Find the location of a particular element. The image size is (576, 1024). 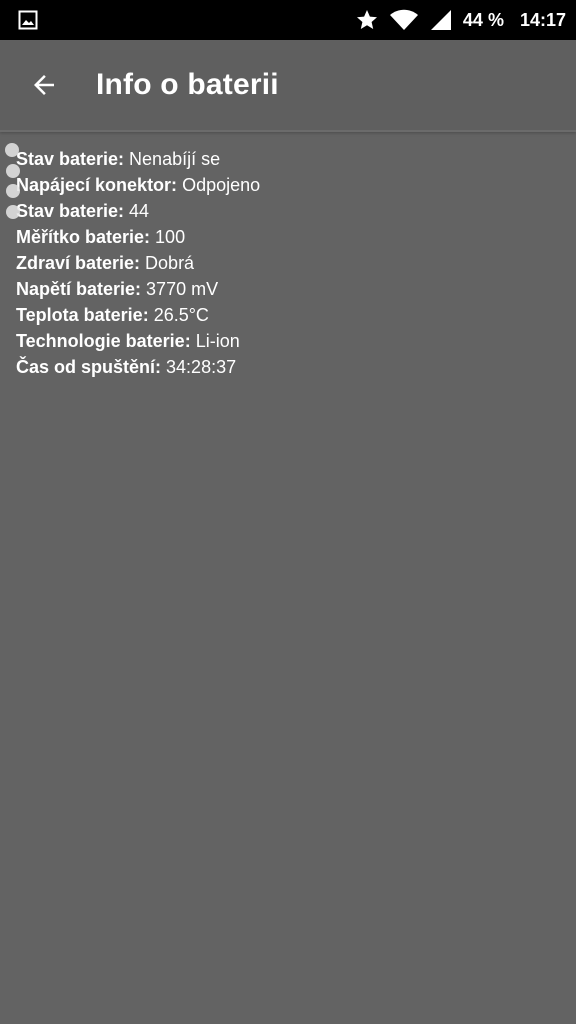

info-row-battery-level: Stav baterie: 44 is located at coordinates (138, 211).